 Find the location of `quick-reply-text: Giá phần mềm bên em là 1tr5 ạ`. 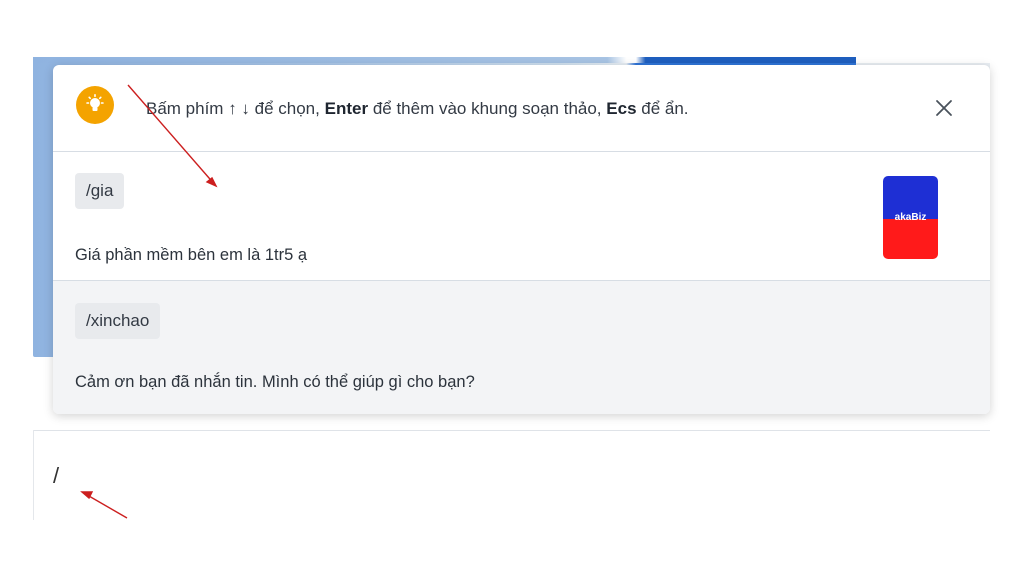

quick-reply-text: Giá phần mềm bên em là 1tr5 ạ is located at coordinates (191, 255).